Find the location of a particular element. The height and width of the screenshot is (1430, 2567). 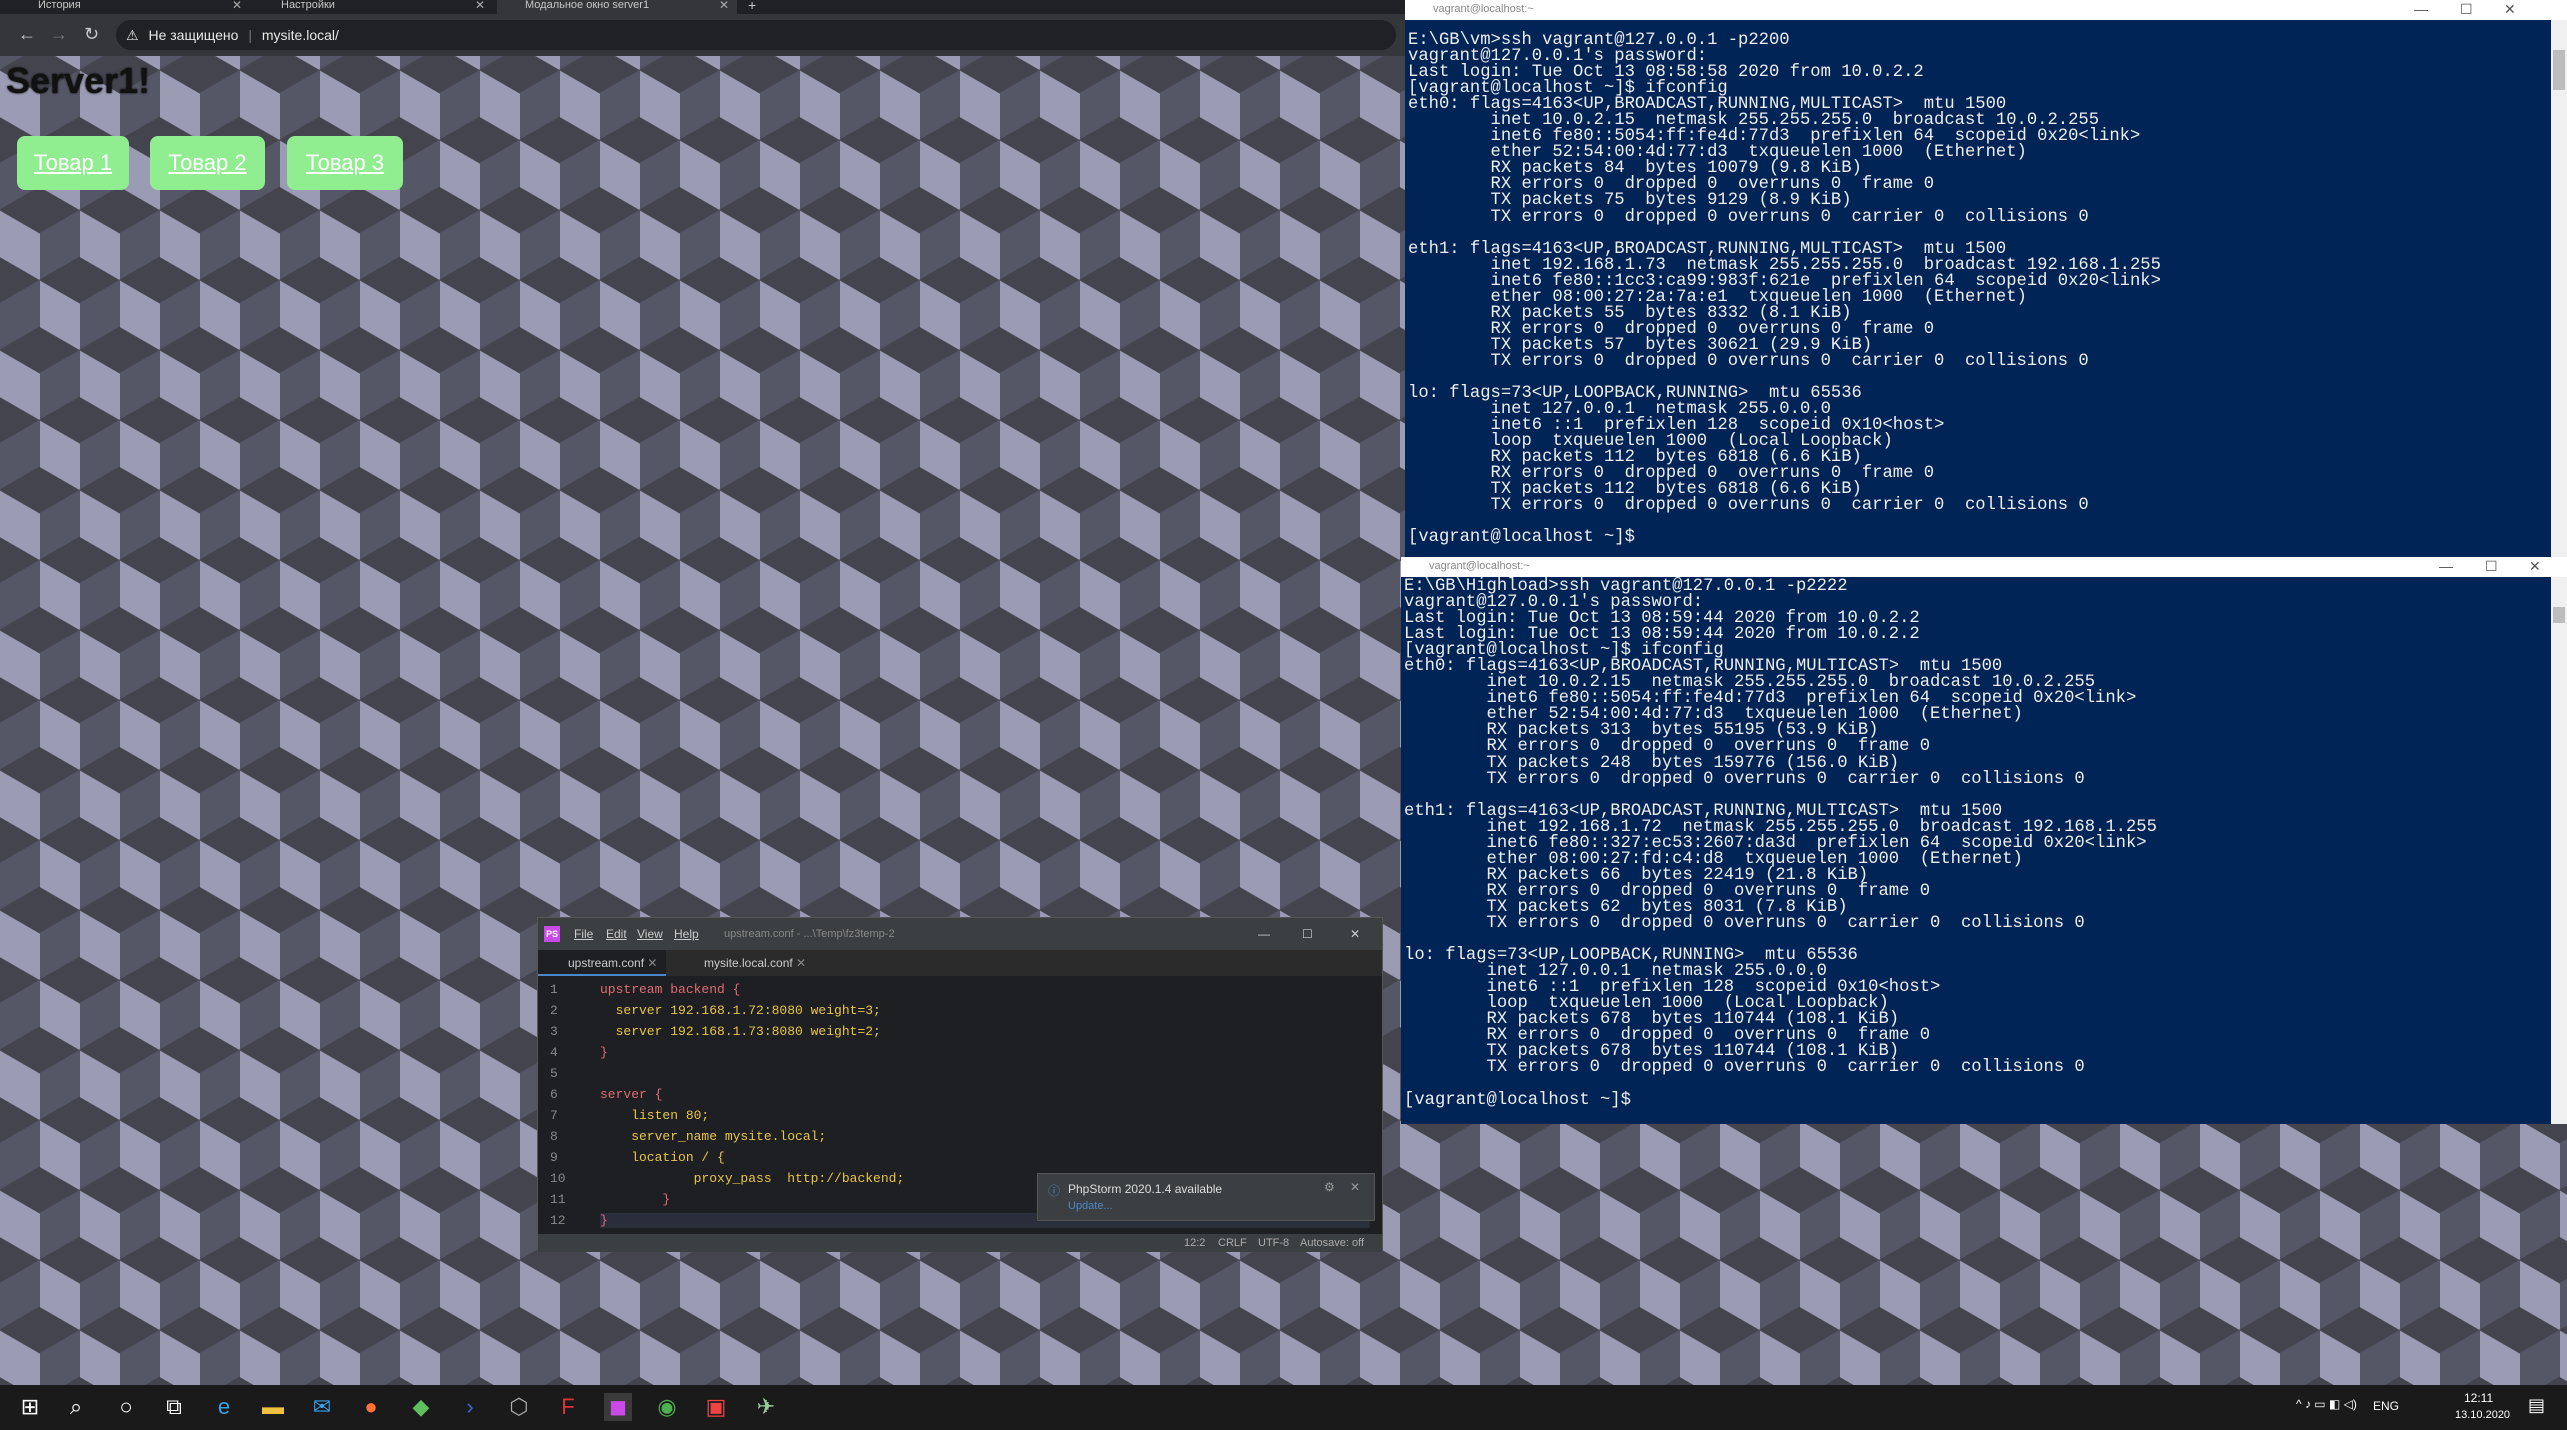

language-indicator: ENG is located at coordinates (2386, 1406).